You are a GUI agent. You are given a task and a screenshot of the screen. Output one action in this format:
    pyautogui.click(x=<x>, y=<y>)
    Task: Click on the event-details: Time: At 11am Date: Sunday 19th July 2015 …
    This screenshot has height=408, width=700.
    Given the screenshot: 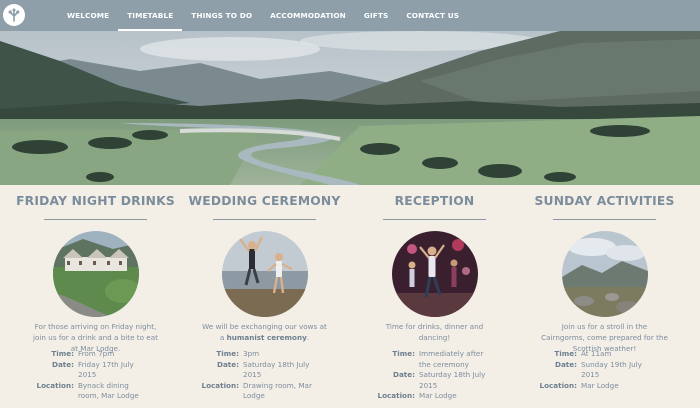 What is the action you would take?
    pyautogui.click(x=595, y=370)
    